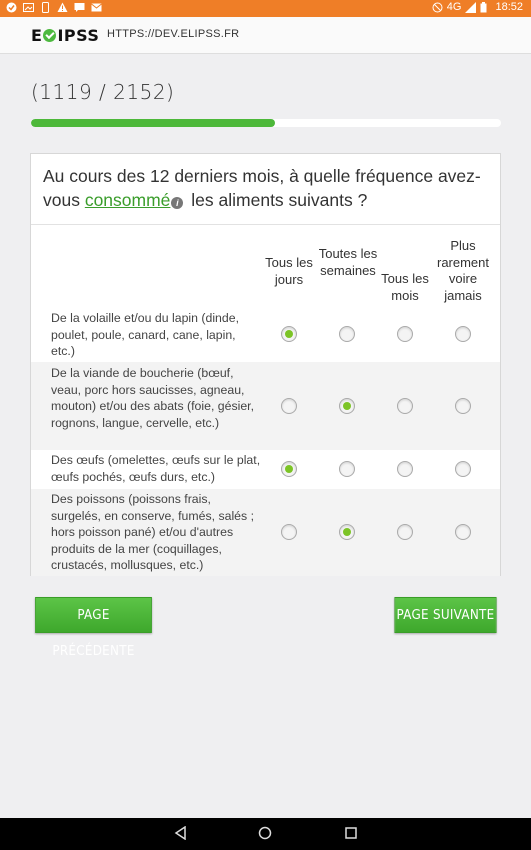  I want to click on clock: 18:52, so click(509, 7).